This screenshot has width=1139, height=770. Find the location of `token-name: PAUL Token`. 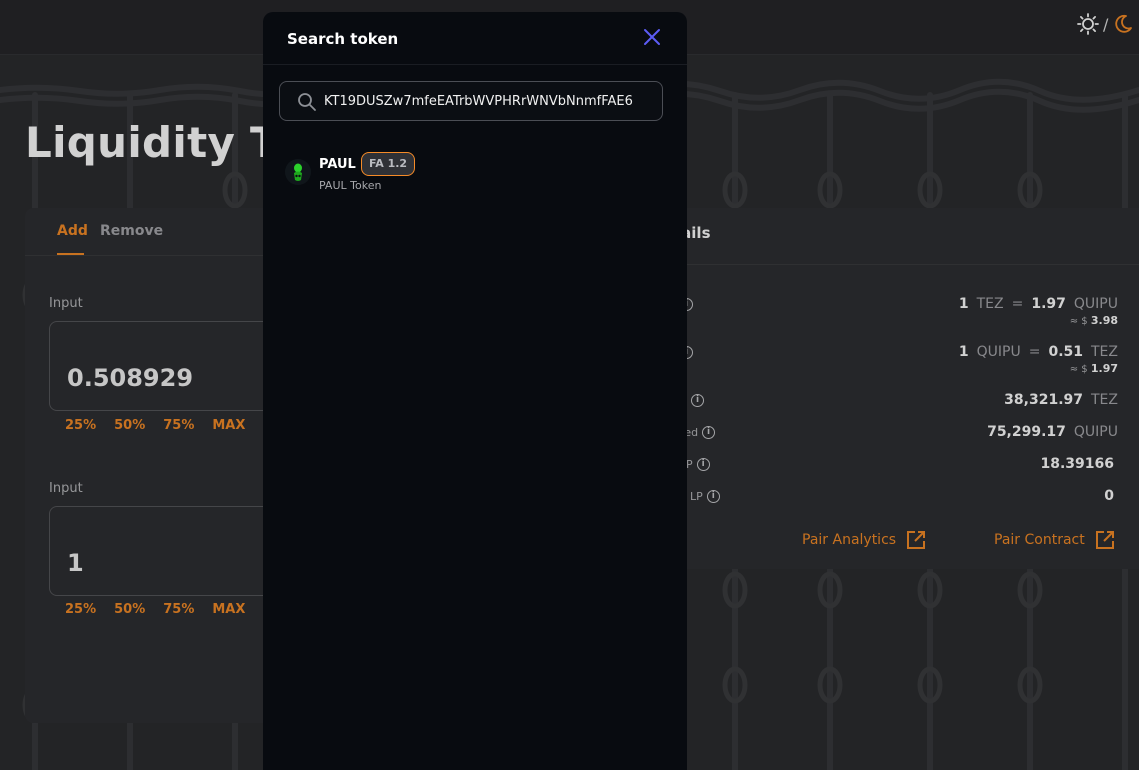

token-name: PAUL Token is located at coordinates (350, 185).